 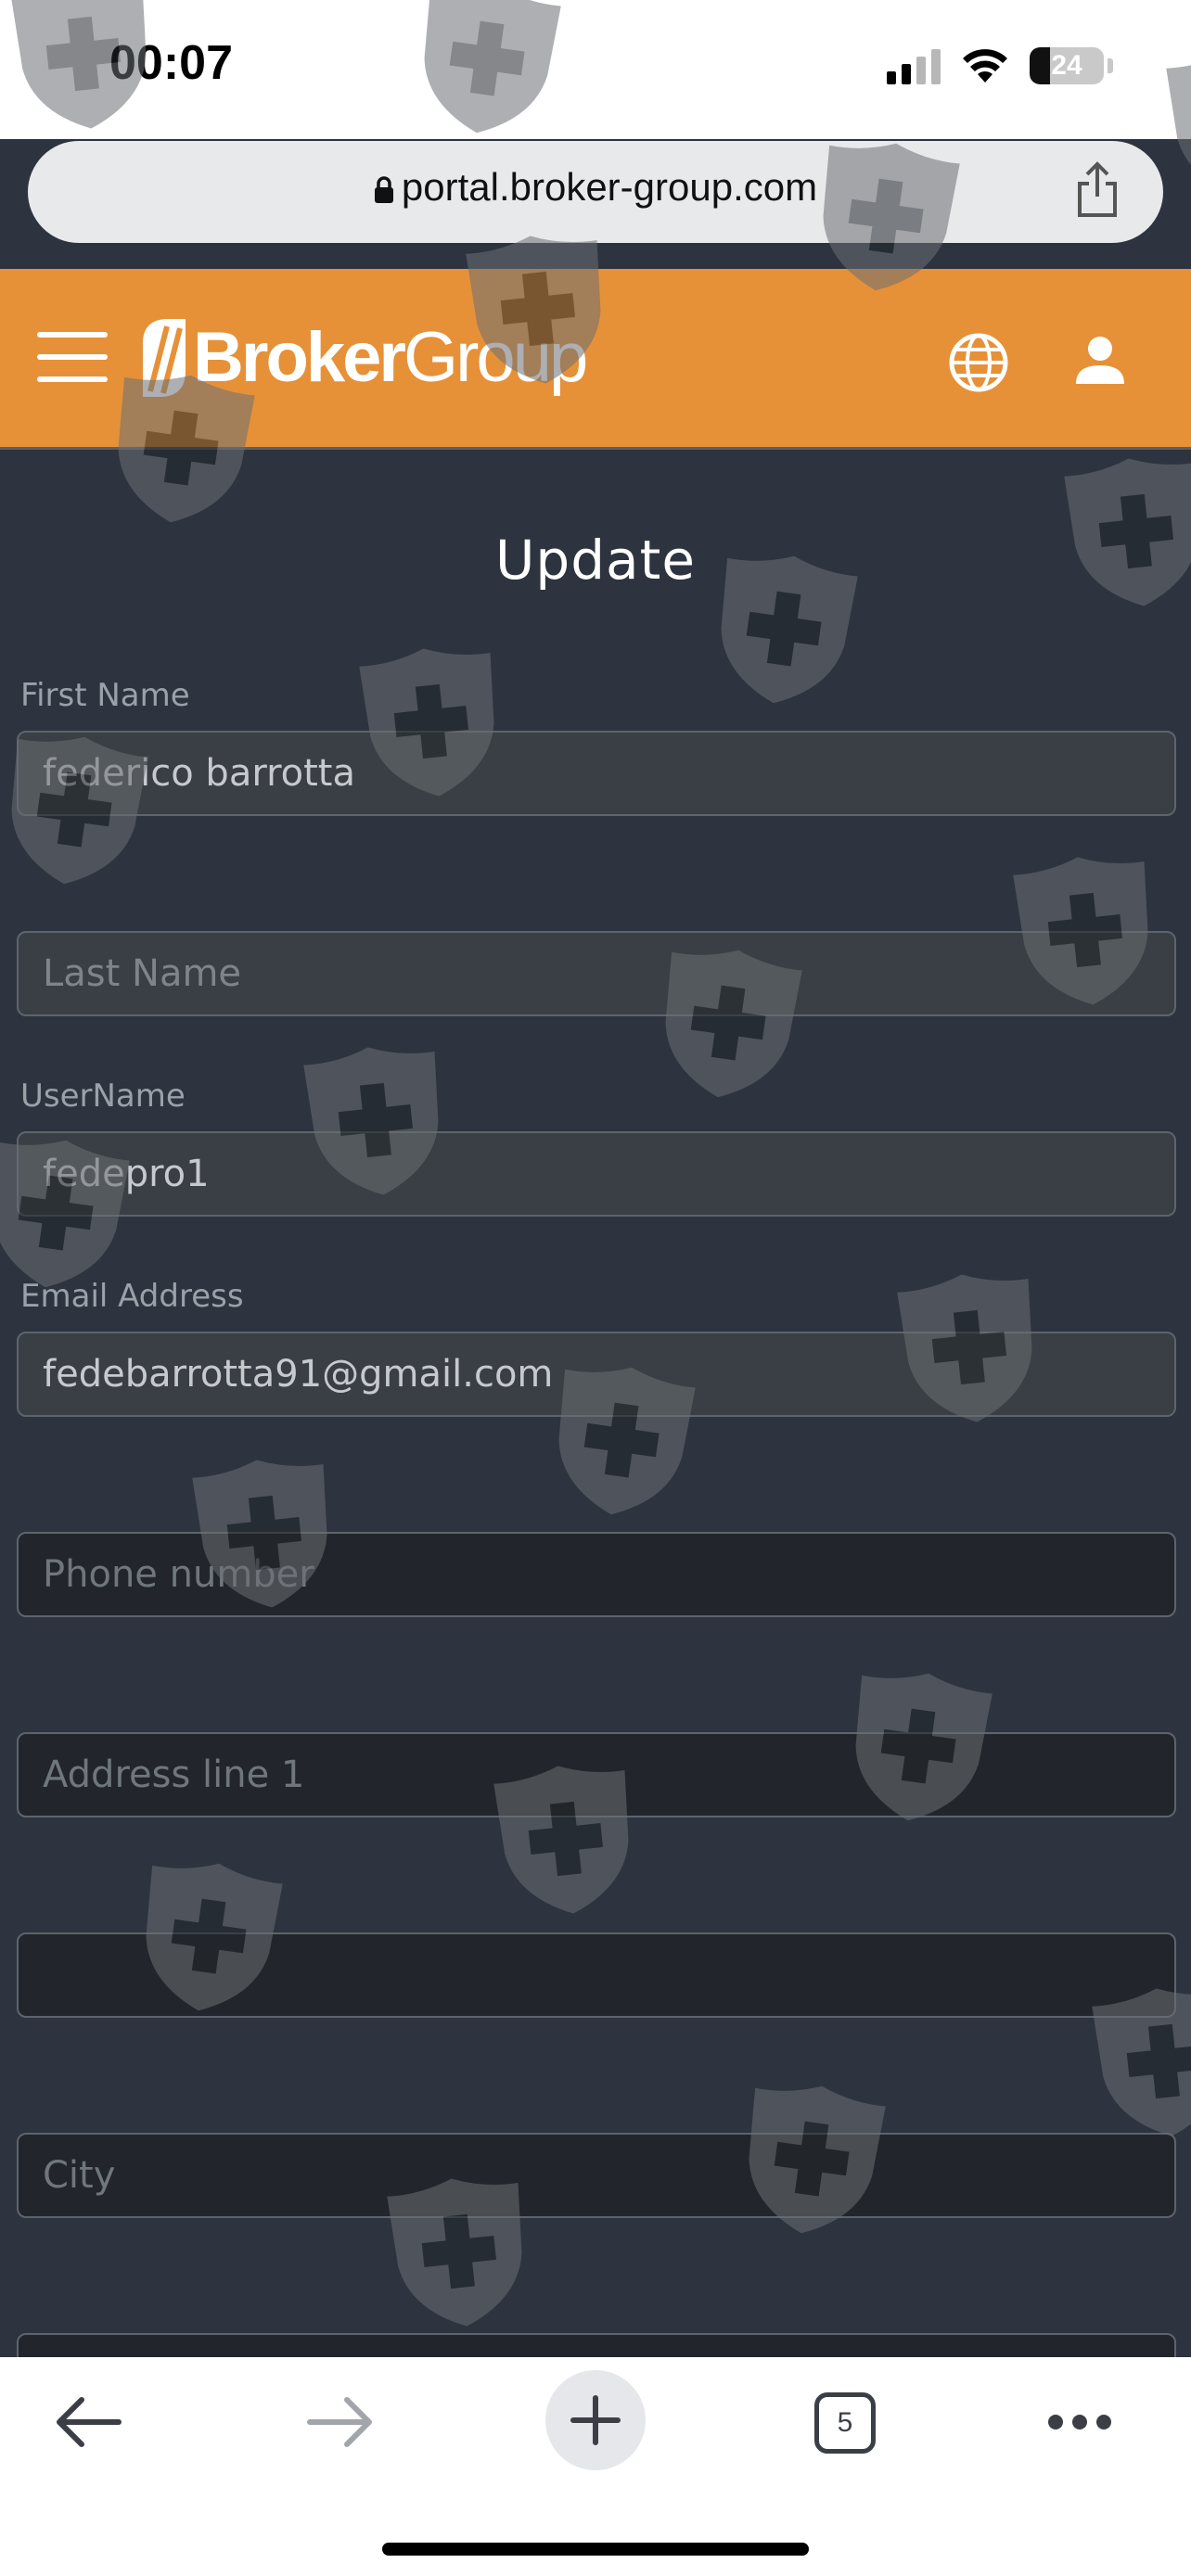 What do you see at coordinates (597, 1174) in the screenshot?
I see `username-field` at bounding box center [597, 1174].